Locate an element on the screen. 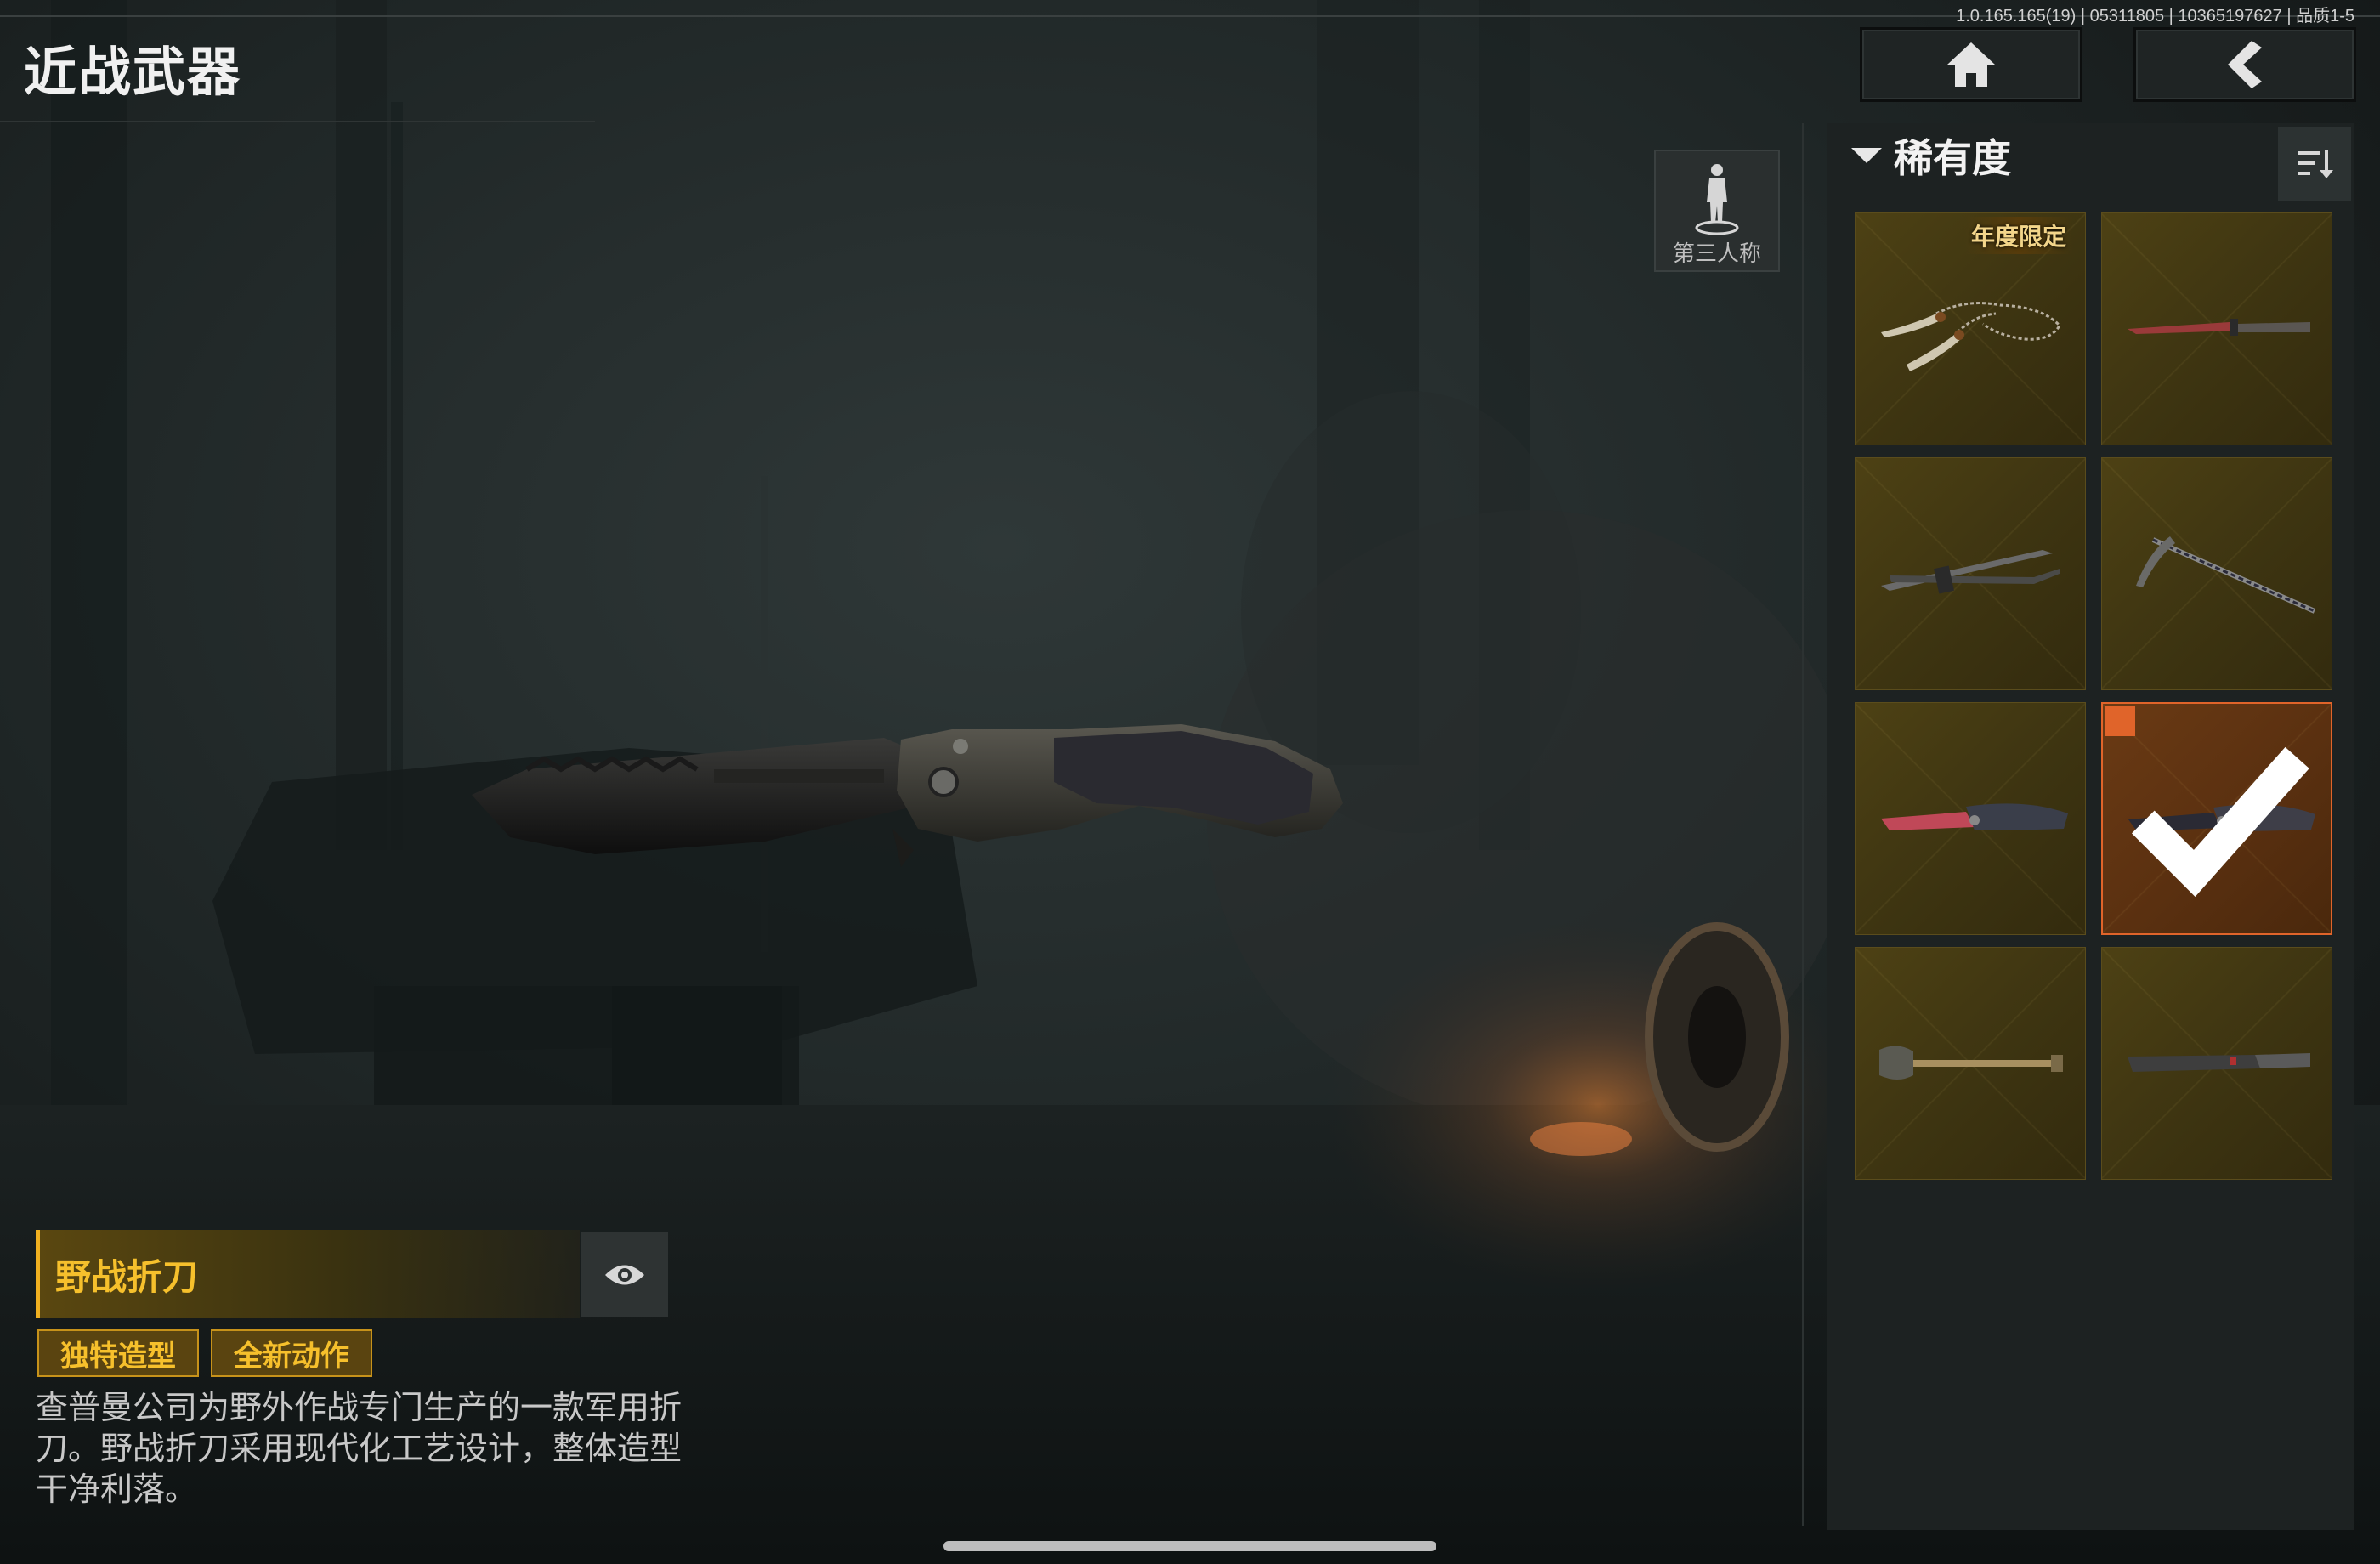 This screenshot has height=1564, width=2380. home-button is located at coordinates (1971, 64).